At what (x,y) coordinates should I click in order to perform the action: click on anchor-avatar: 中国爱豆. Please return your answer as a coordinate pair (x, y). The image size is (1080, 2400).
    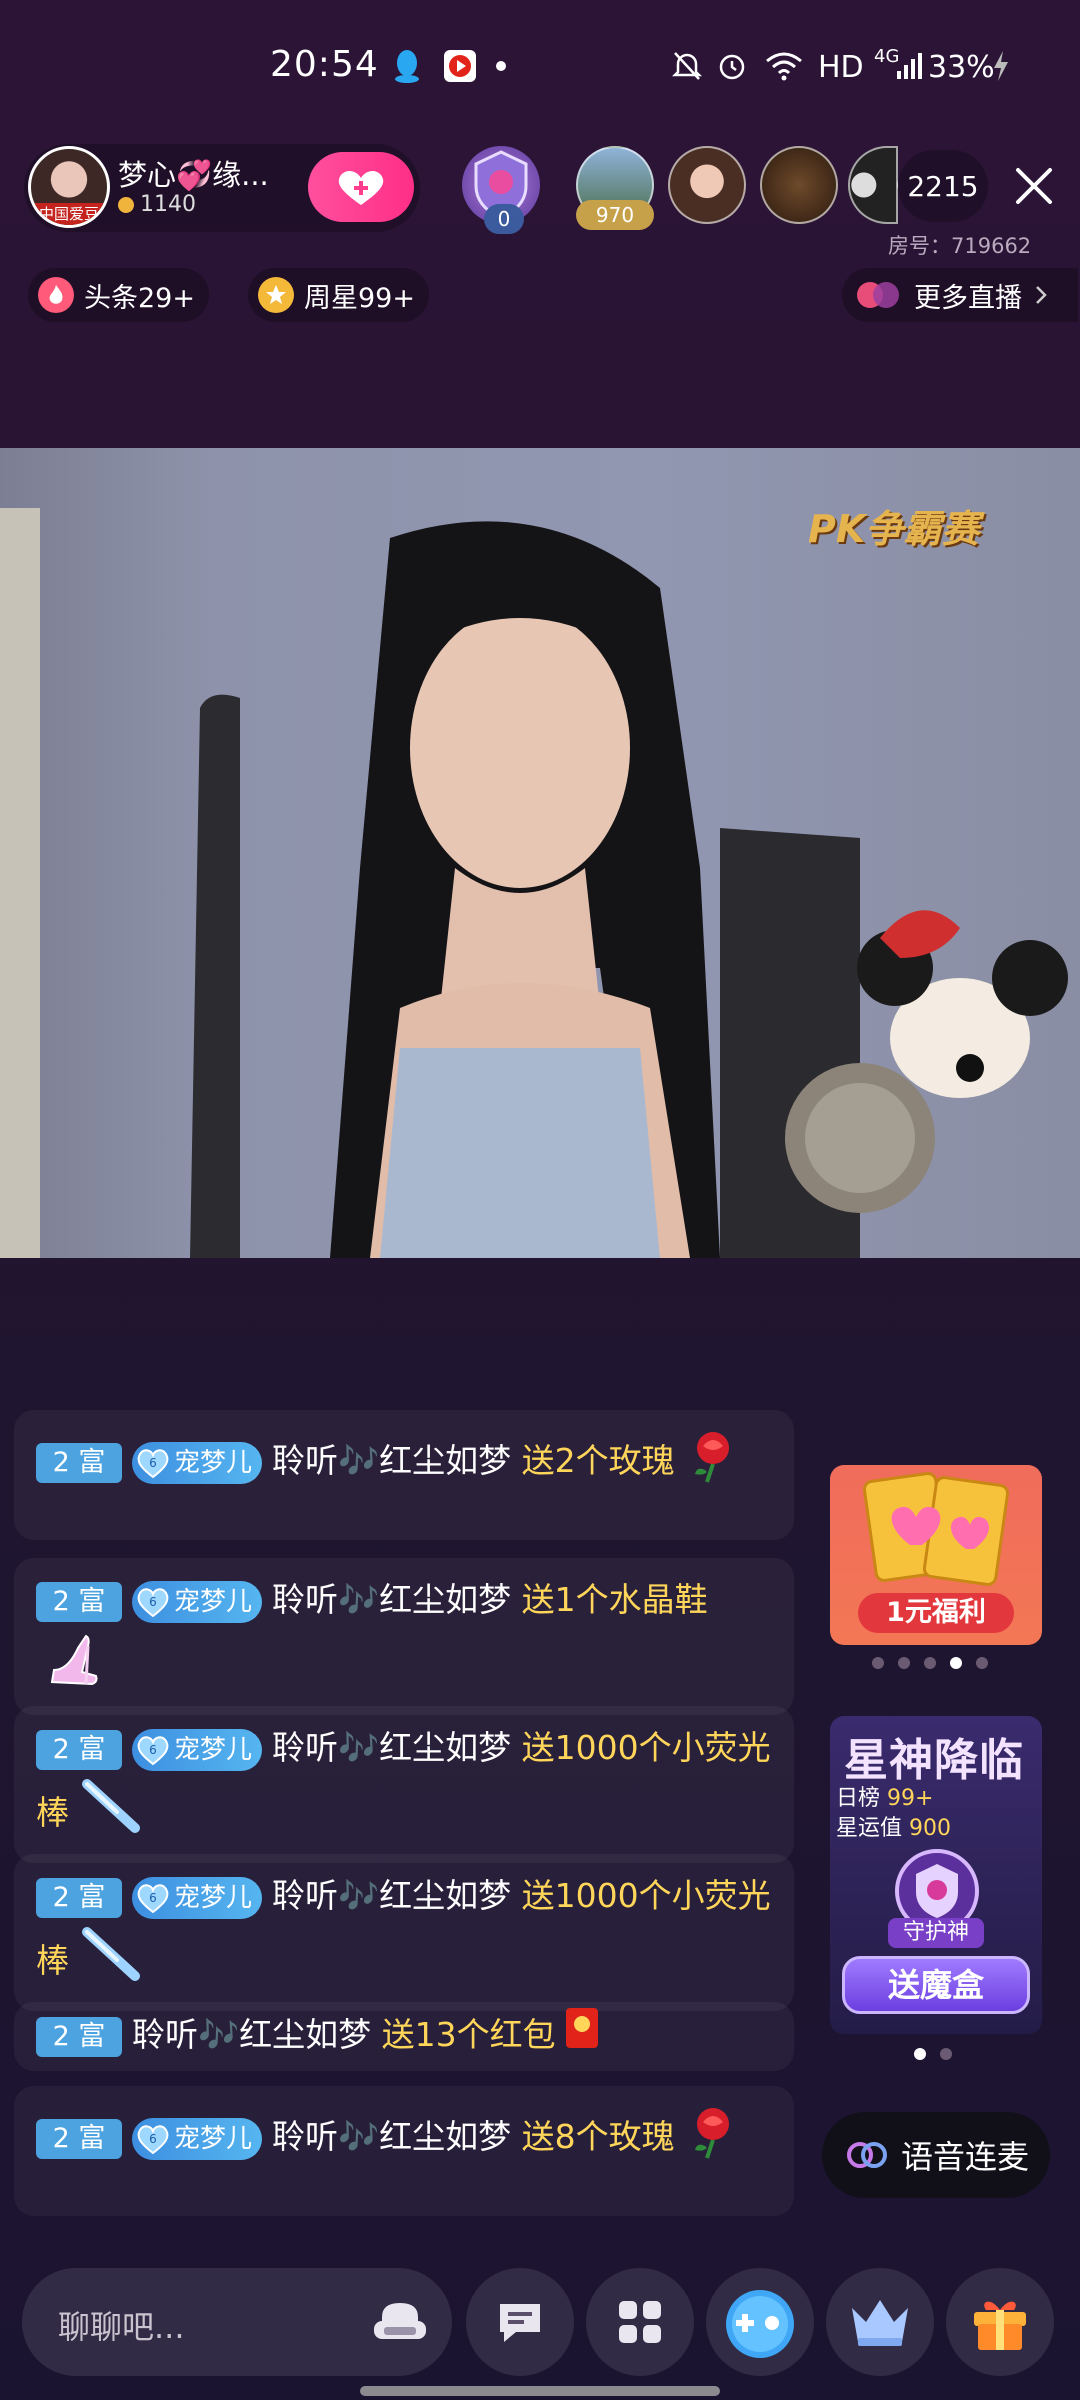
    Looking at the image, I should click on (69, 187).